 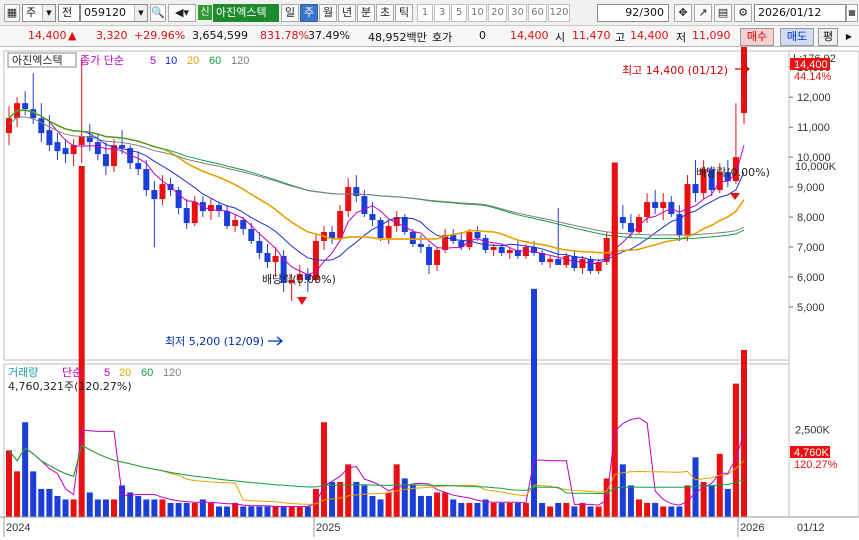 I want to click on code-input: 059120 ▼, so click(x=114, y=13).